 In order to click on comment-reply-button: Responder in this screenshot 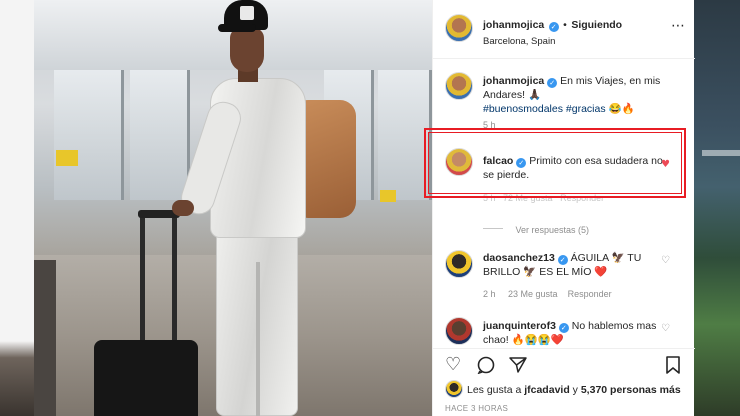, I will do `click(590, 294)`.